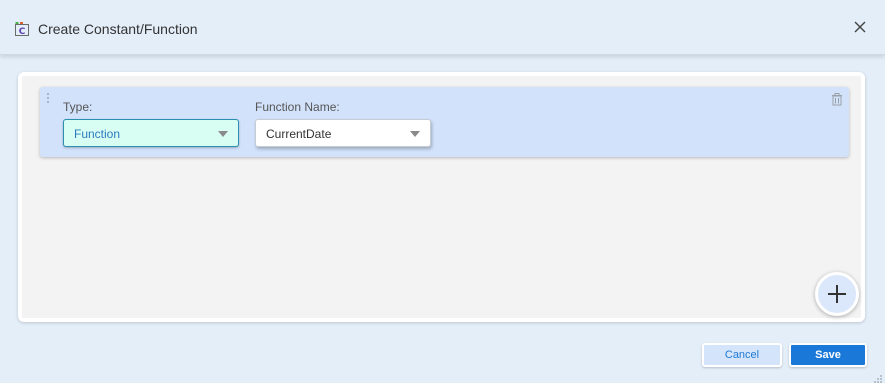 This screenshot has height=383, width=885. Describe the element at coordinates (118, 29) in the screenshot. I see `dialog-title: Create Constant/Function` at that location.